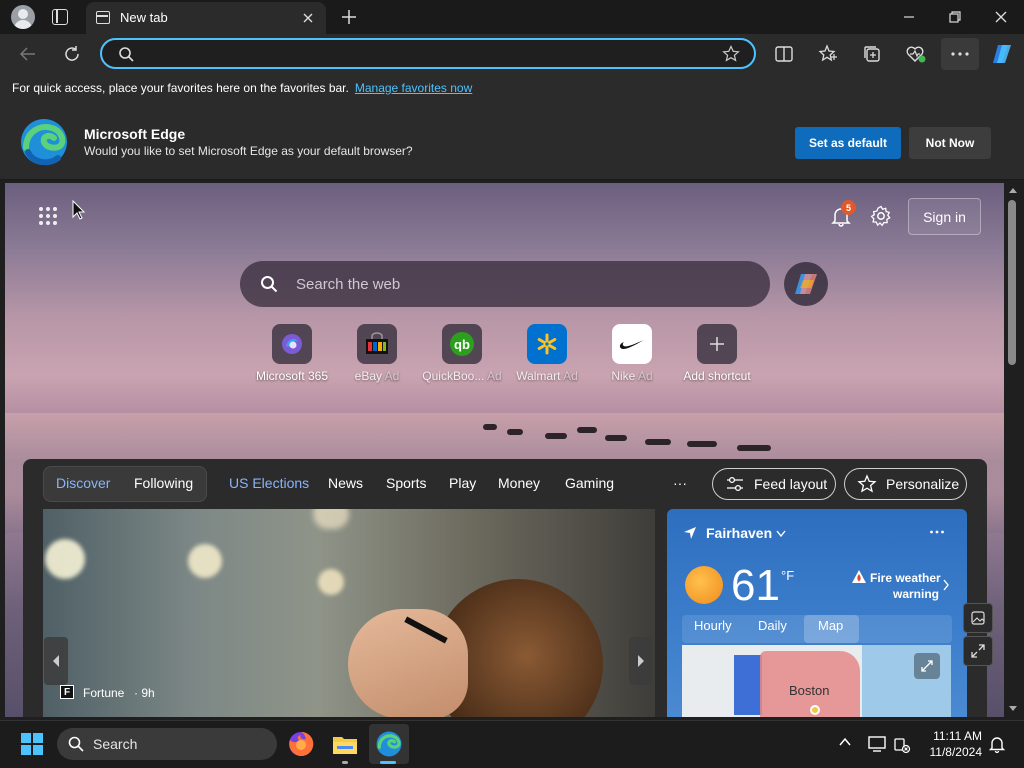  Describe the element at coordinates (269, 483) in the screenshot. I see `tab-us-elections: US Elections` at that location.